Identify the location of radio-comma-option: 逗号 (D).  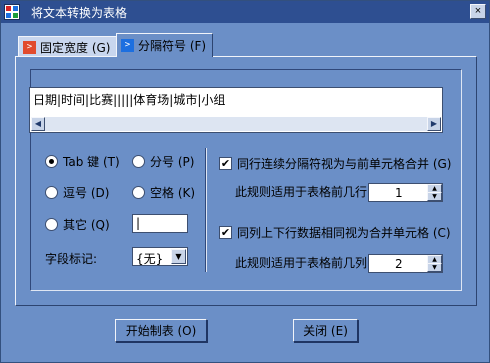
(77, 192).